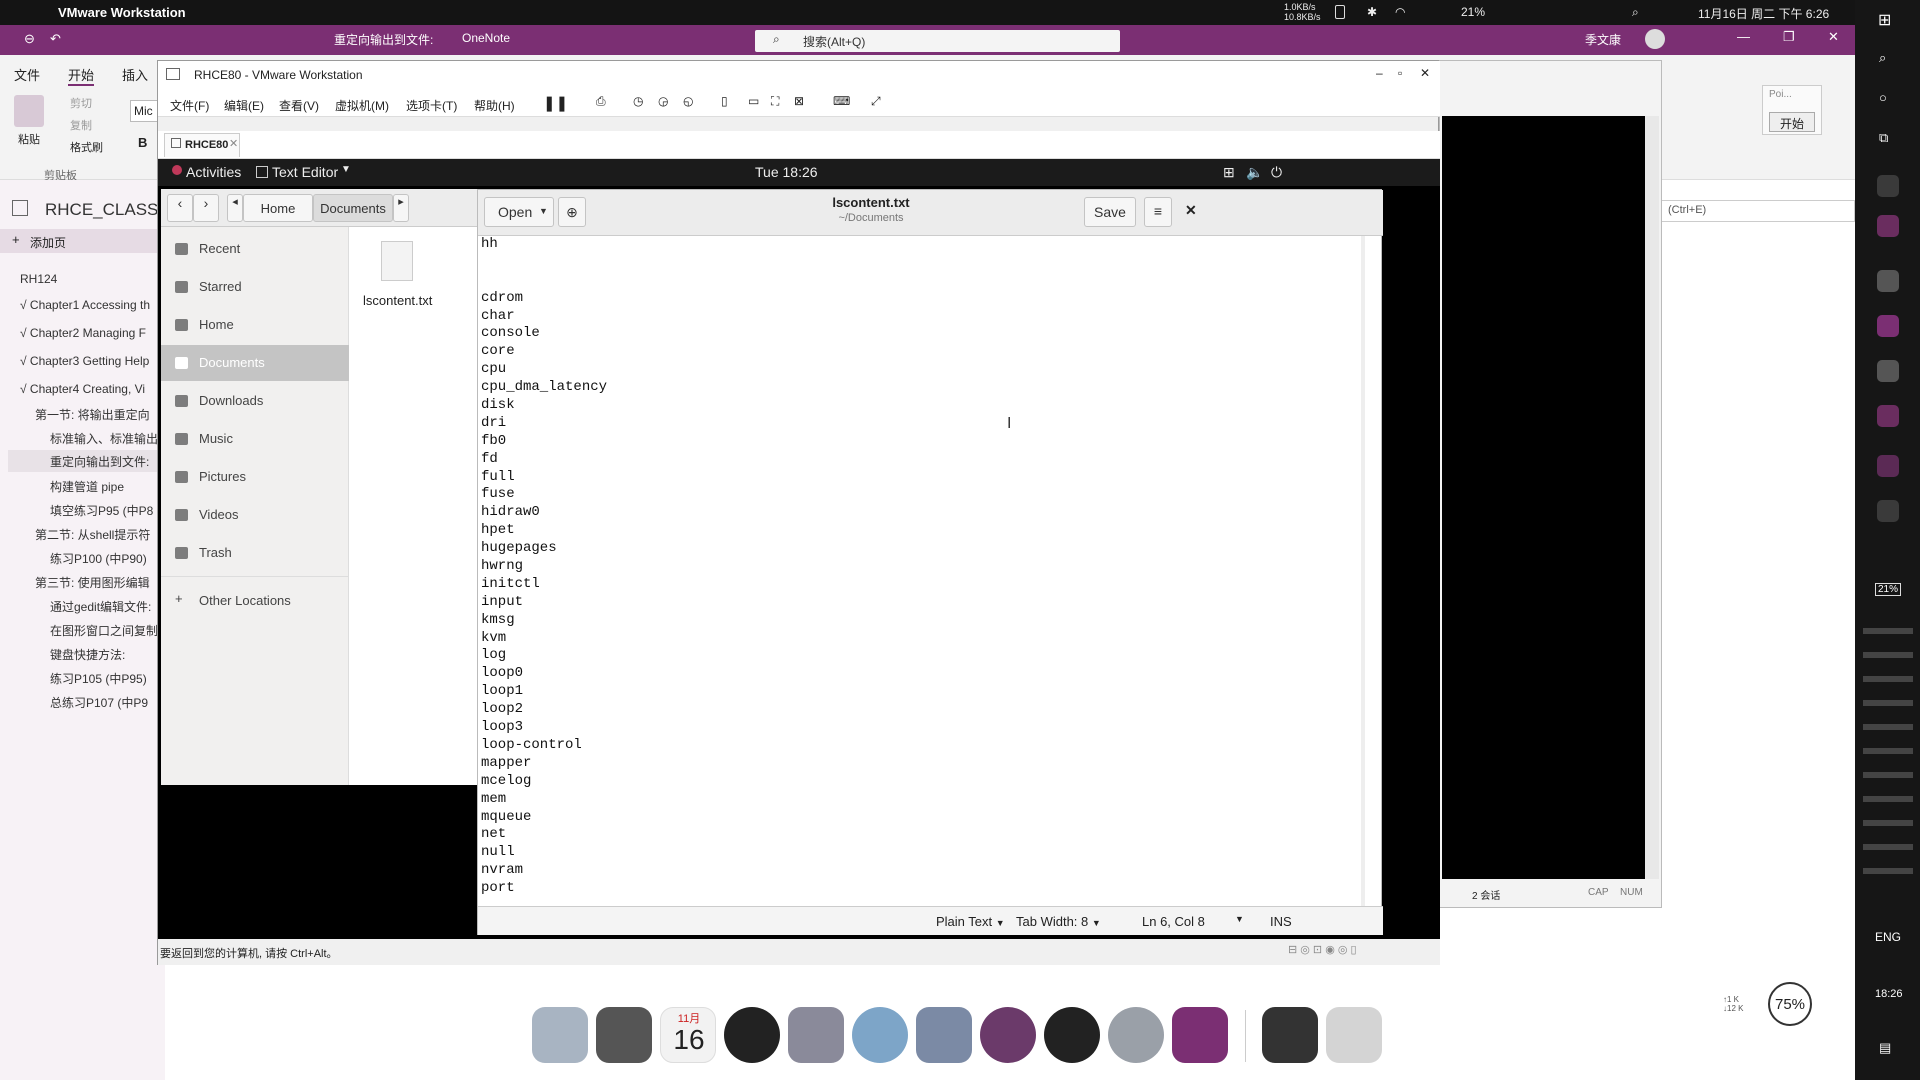  What do you see at coordinates (1883, 138) in the screenshot?
I see `task-view-icon: ⧉` at bounding box center [1883, 138].